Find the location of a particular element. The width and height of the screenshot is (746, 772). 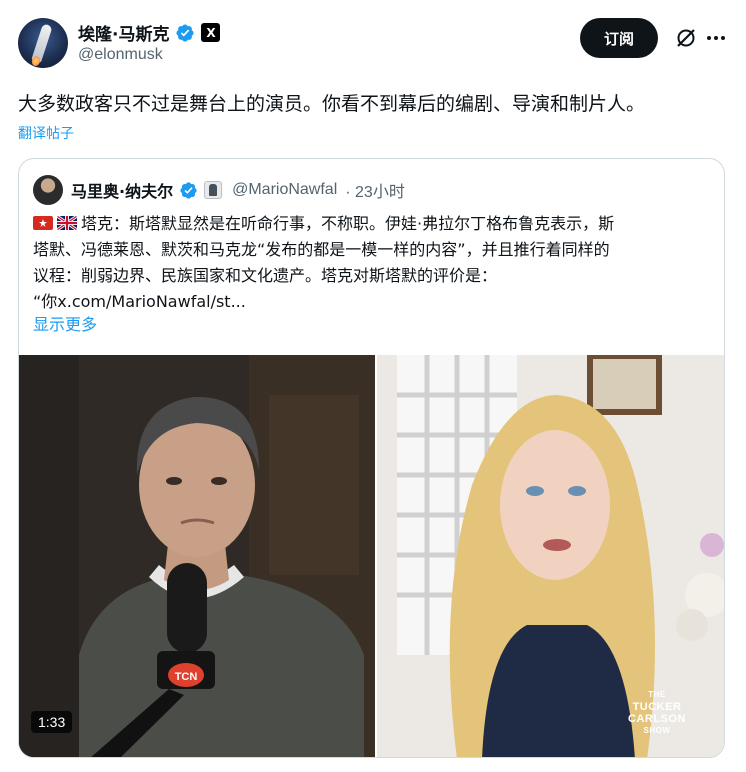

author-name-row: 埃隆·马斯克 X is located at coordinates (149, 32).